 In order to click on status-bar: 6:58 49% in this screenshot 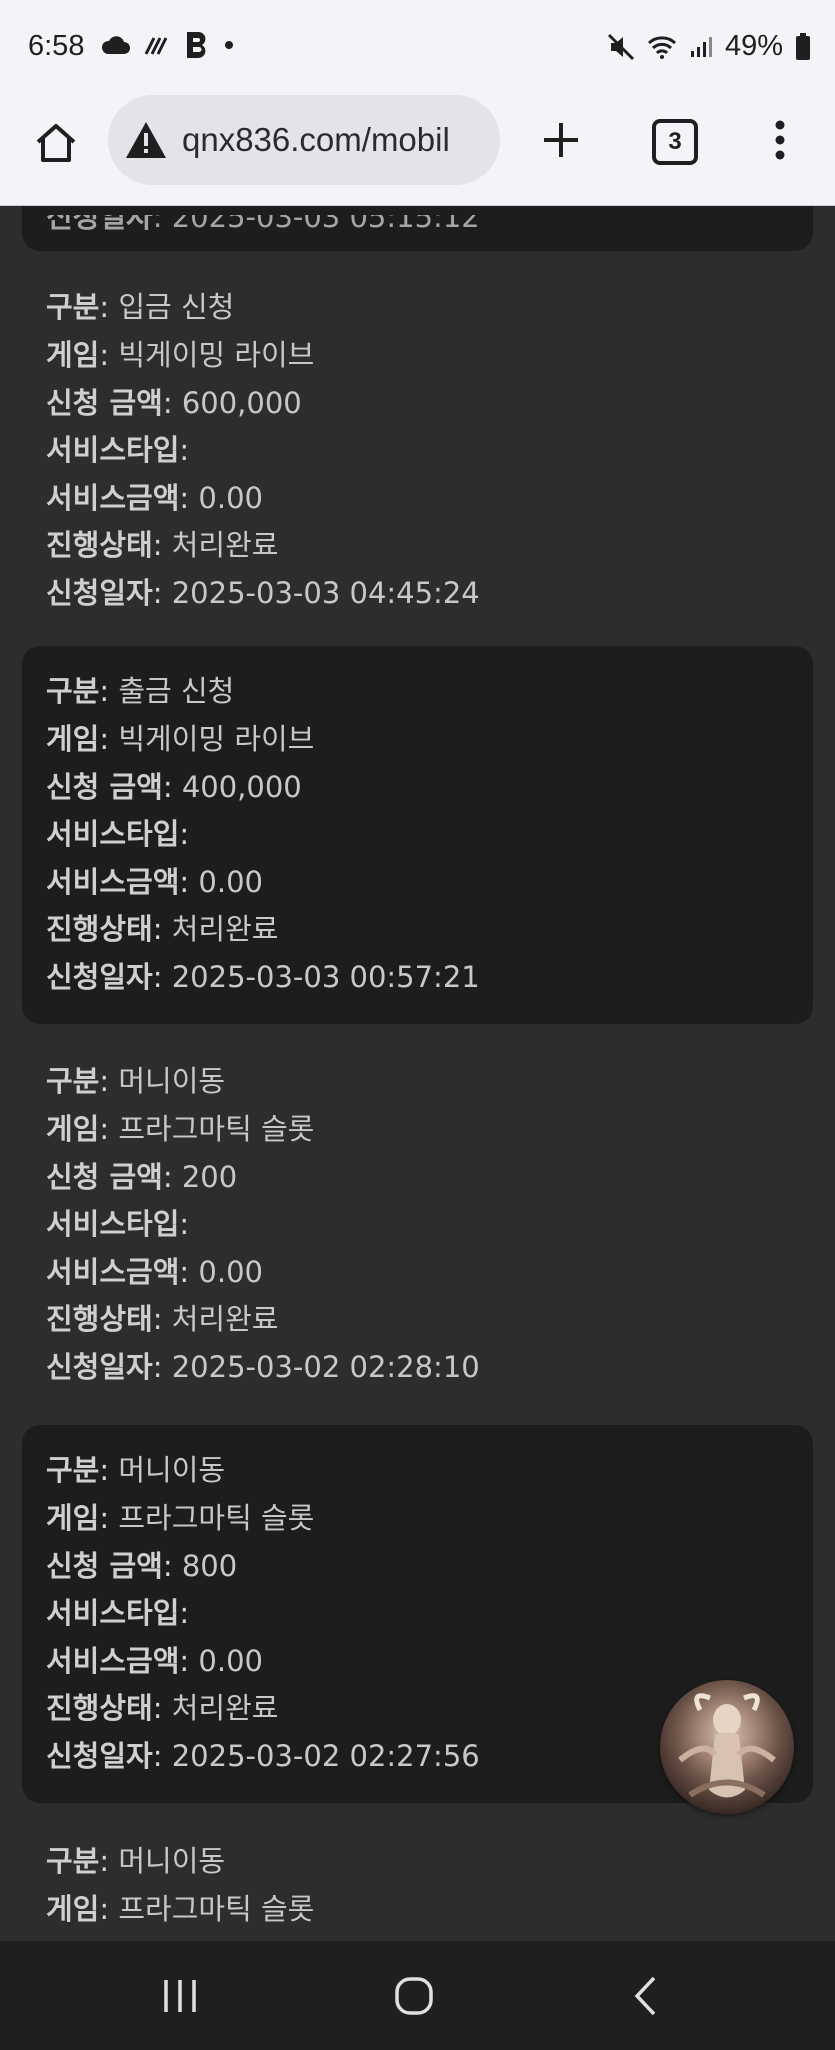, I will do `click(417, 47)`.